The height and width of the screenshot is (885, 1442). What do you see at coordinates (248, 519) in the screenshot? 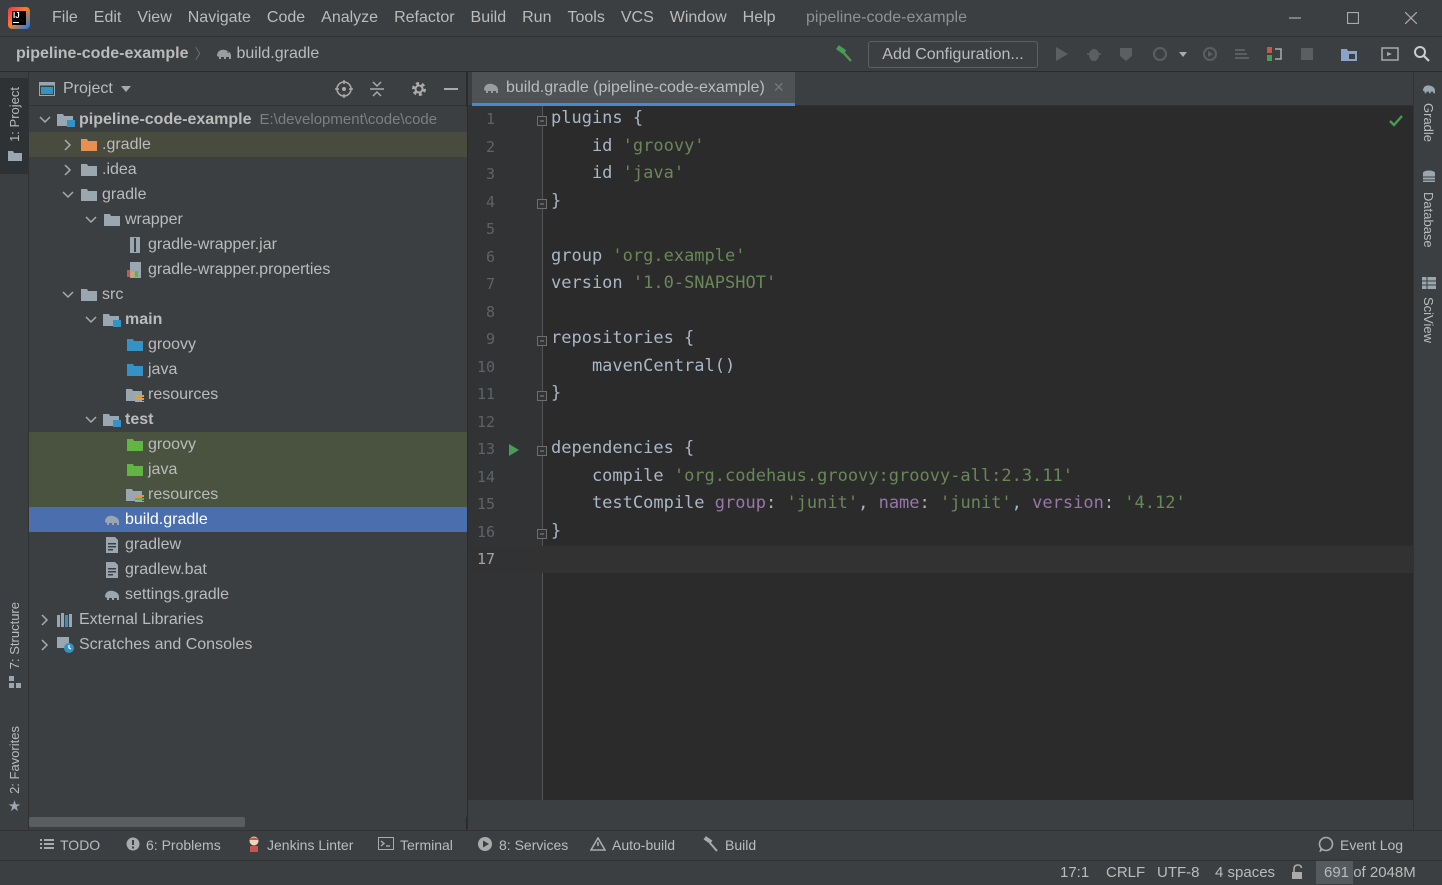
I see `tree-item: build.gradle` at bounding box center [248, 519].